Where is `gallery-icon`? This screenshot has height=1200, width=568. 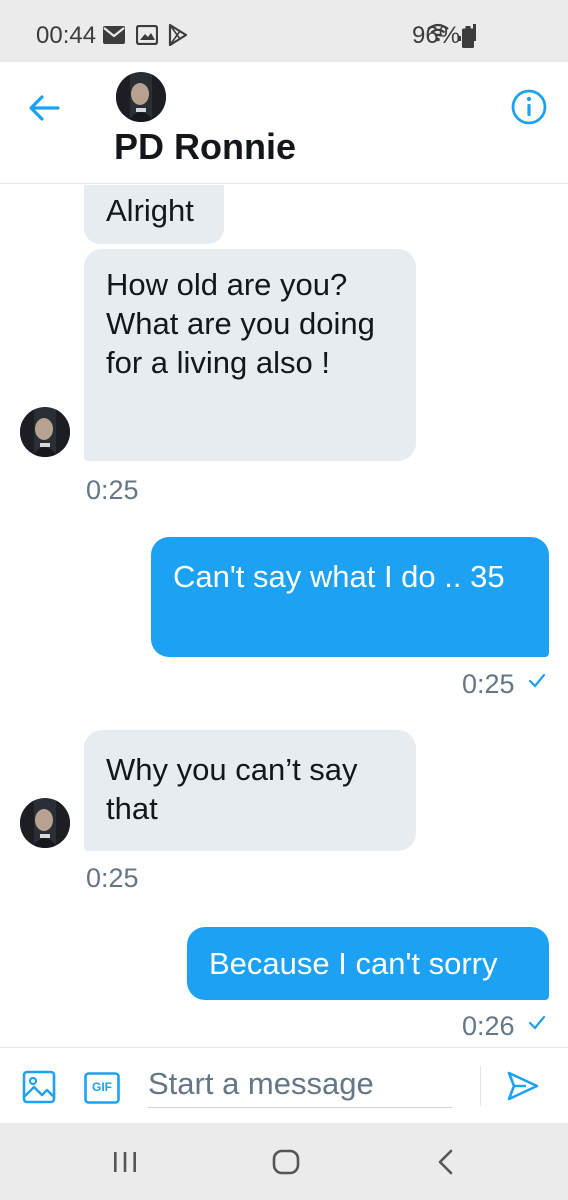 gallery-icon is located at coordinates (147, 35).